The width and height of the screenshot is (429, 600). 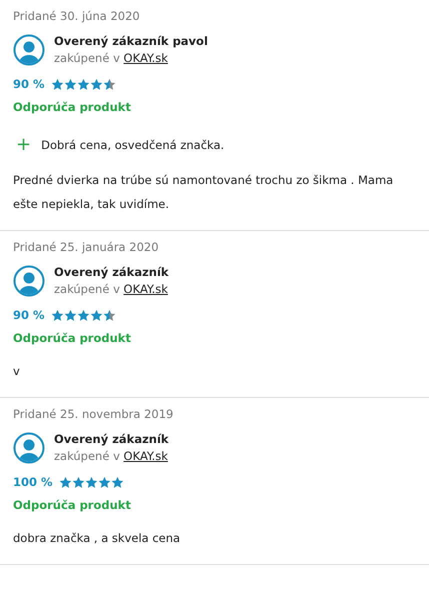 I want to click on review-text: dobra značka , a skvela cena, so click(x=97, y=538).